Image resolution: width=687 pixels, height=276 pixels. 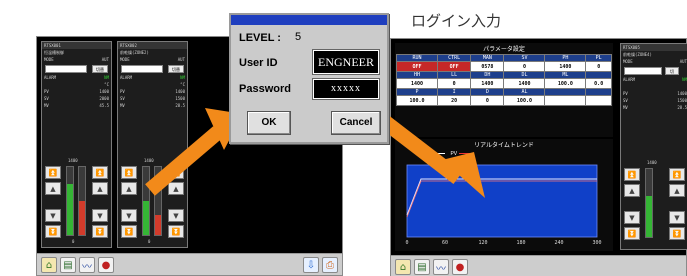 I want to click on password-field: xxxxx, so click(x=346, y=89).